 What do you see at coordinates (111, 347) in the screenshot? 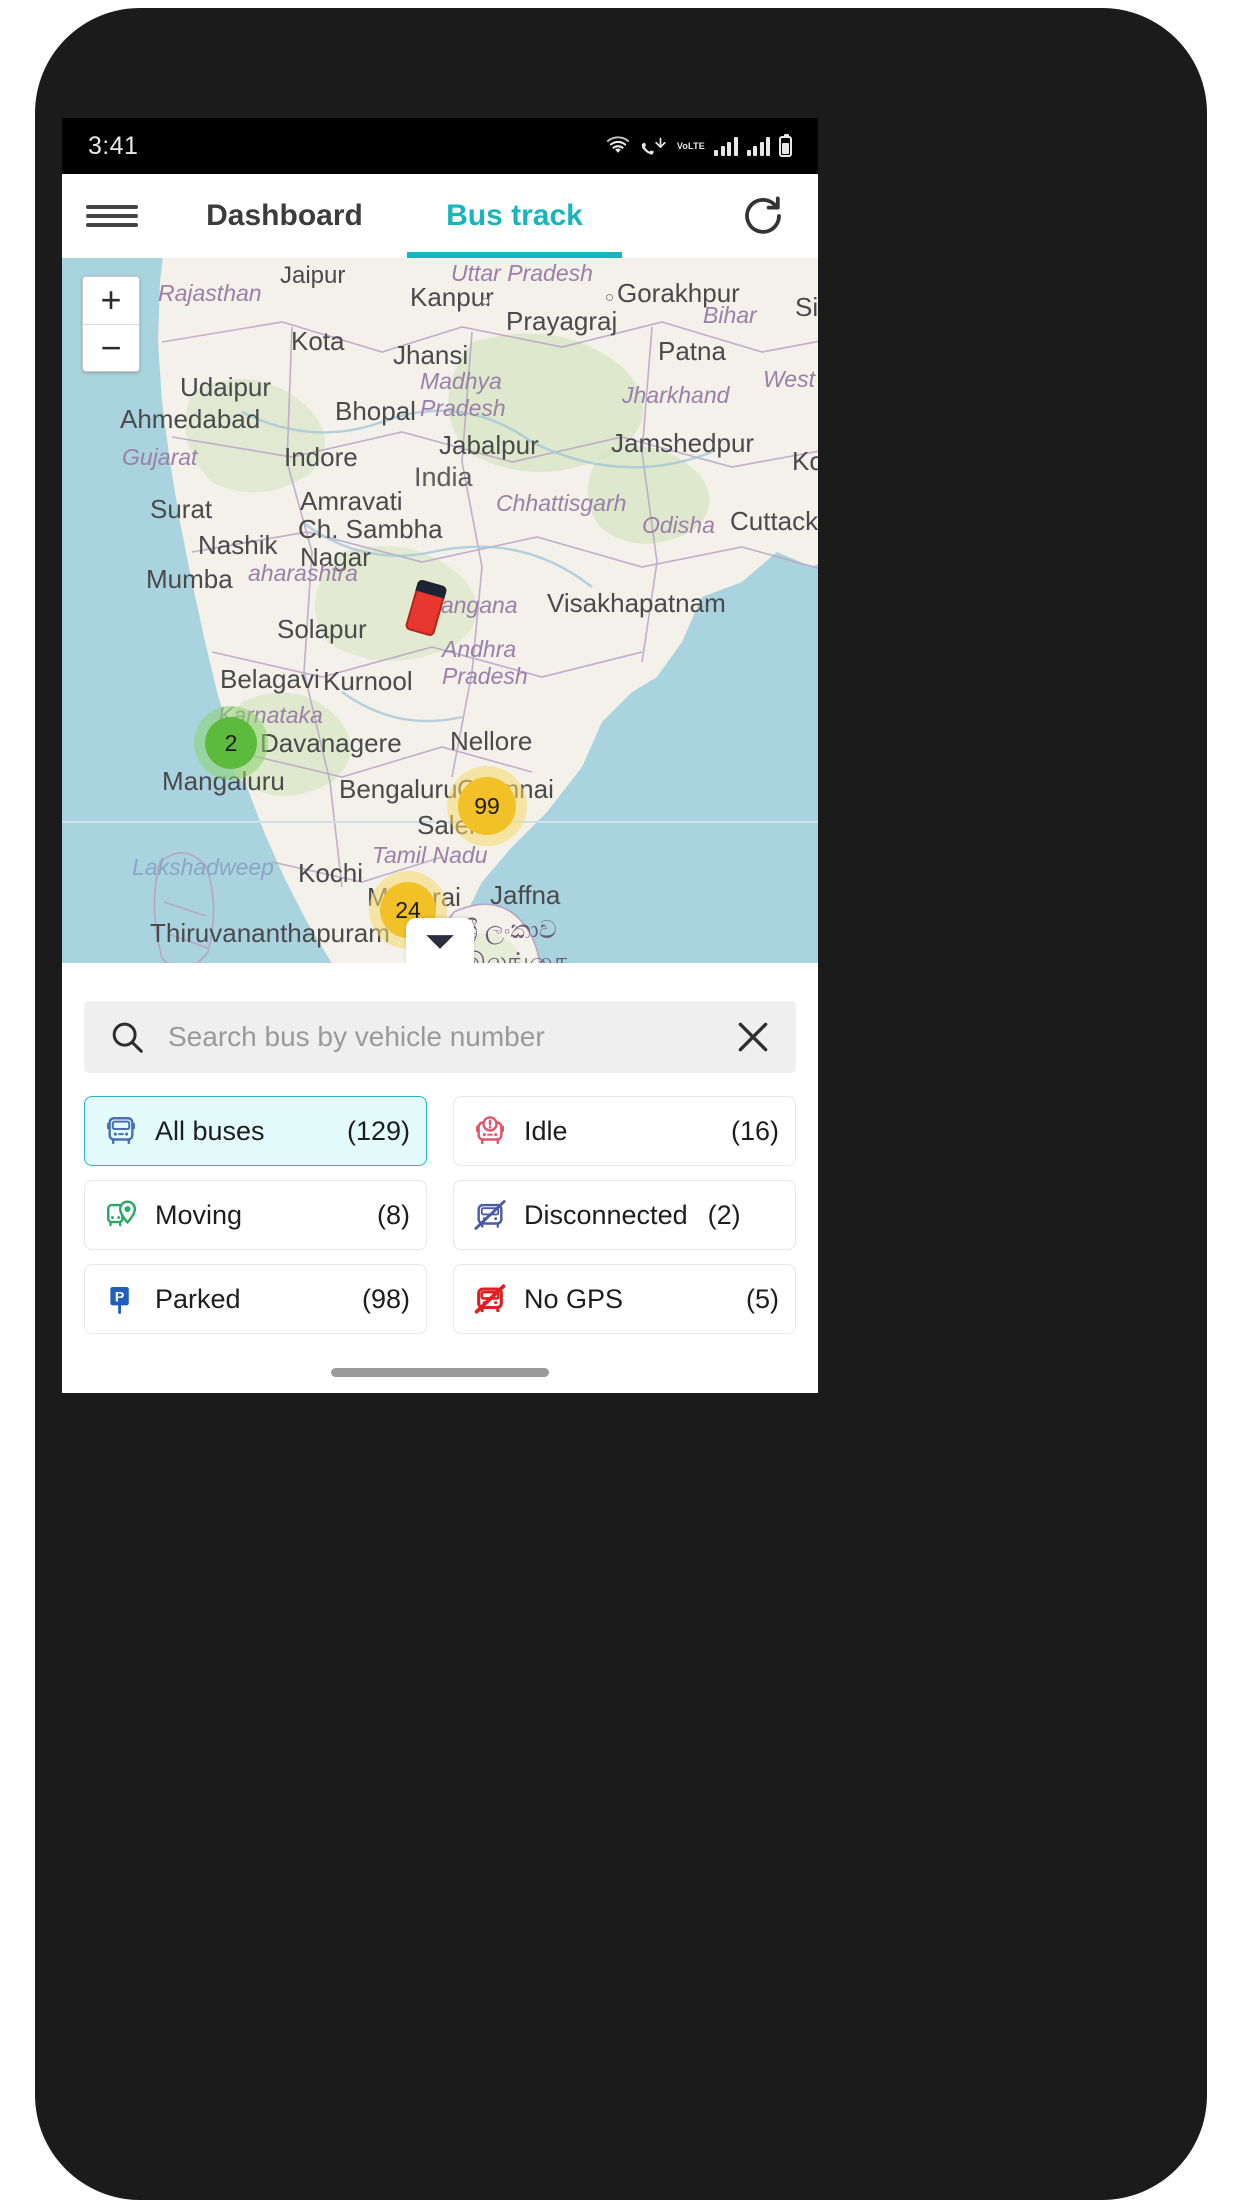
I see `zoom-out-button: −` at bounding box center [111, 347].